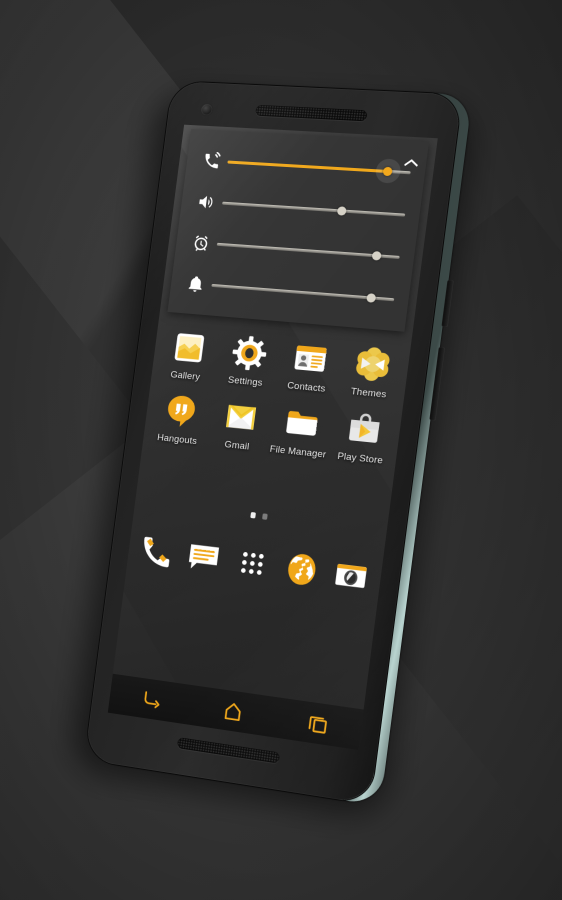  Describe the element at coordinates (245, 381) in the screenshot. I see `app-label: Settings` at that location.